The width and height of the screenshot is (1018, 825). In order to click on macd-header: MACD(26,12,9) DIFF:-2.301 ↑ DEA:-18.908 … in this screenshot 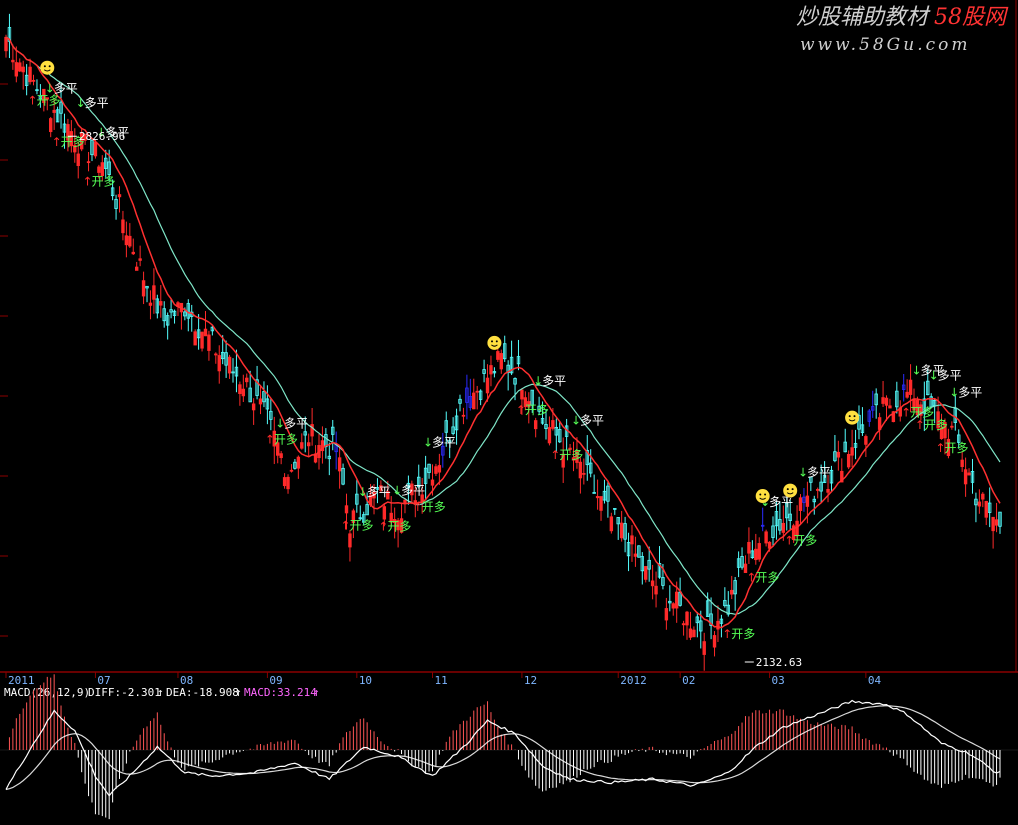, I will do `click(162, 692)`.